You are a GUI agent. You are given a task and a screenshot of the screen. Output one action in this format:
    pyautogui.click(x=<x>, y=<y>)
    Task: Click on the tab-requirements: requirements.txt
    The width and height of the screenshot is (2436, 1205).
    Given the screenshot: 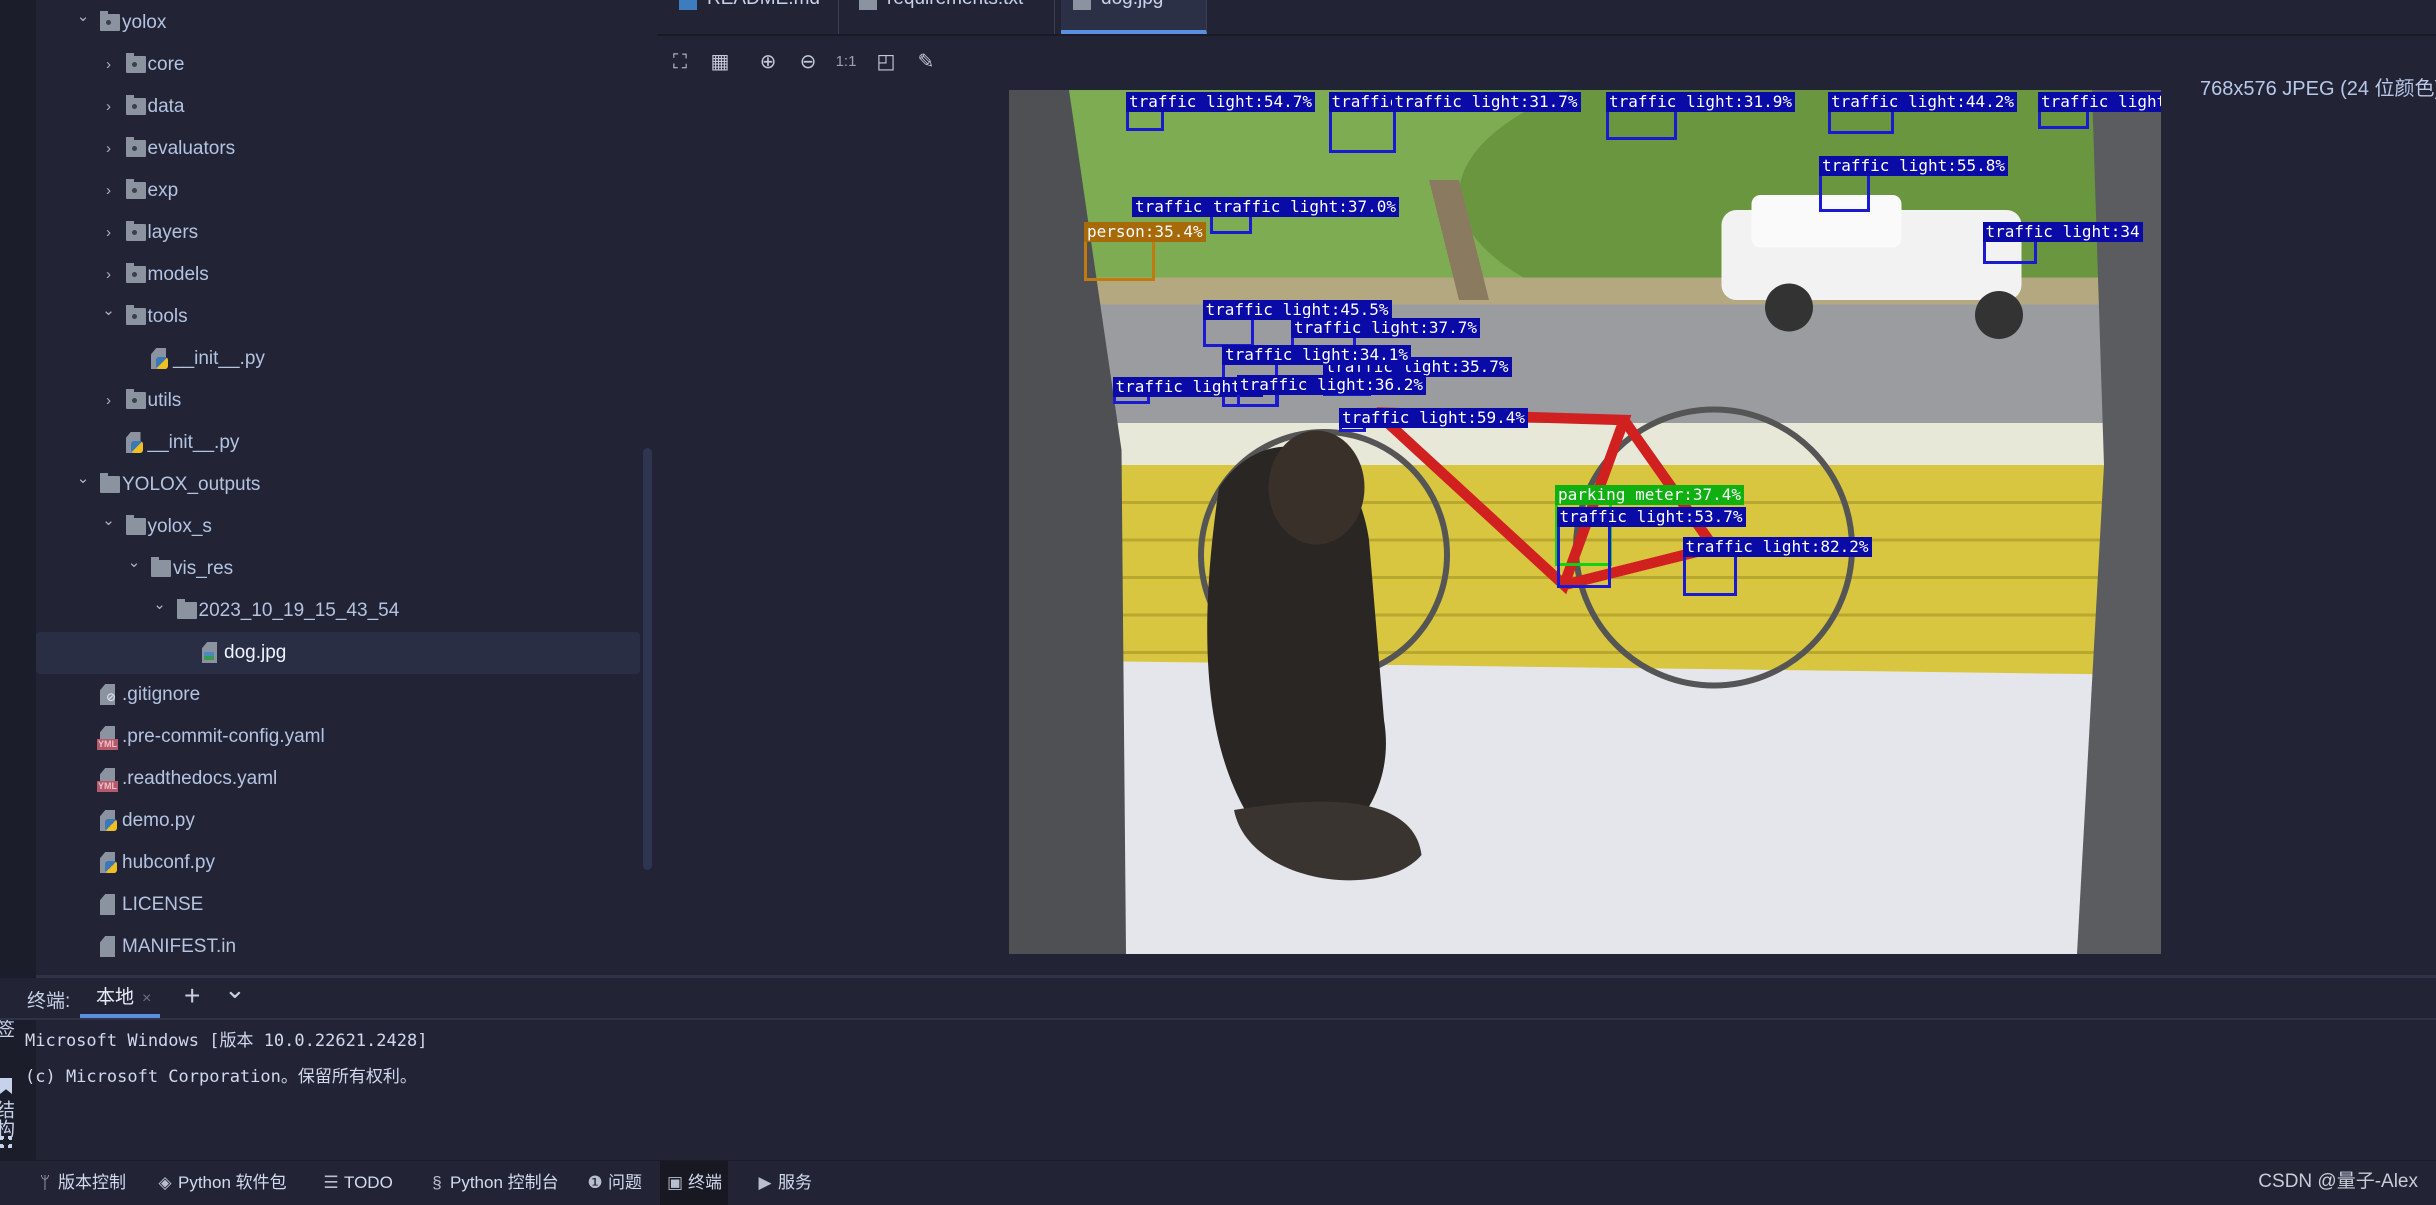 What is the action you would take?
    pyautogui.click(x=951, y=17)
    